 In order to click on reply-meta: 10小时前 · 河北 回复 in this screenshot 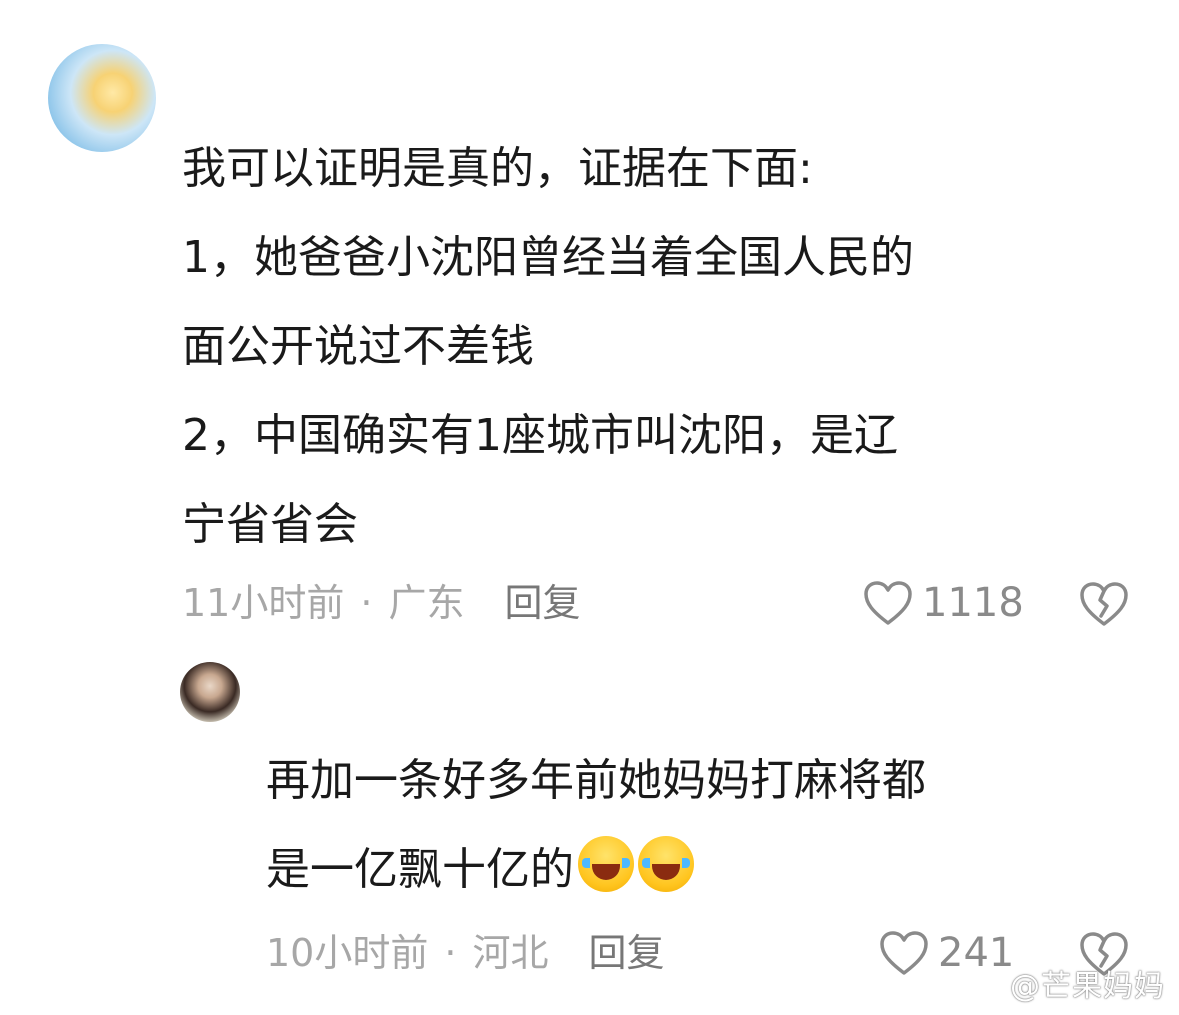, I will do `click(465, 953)`.